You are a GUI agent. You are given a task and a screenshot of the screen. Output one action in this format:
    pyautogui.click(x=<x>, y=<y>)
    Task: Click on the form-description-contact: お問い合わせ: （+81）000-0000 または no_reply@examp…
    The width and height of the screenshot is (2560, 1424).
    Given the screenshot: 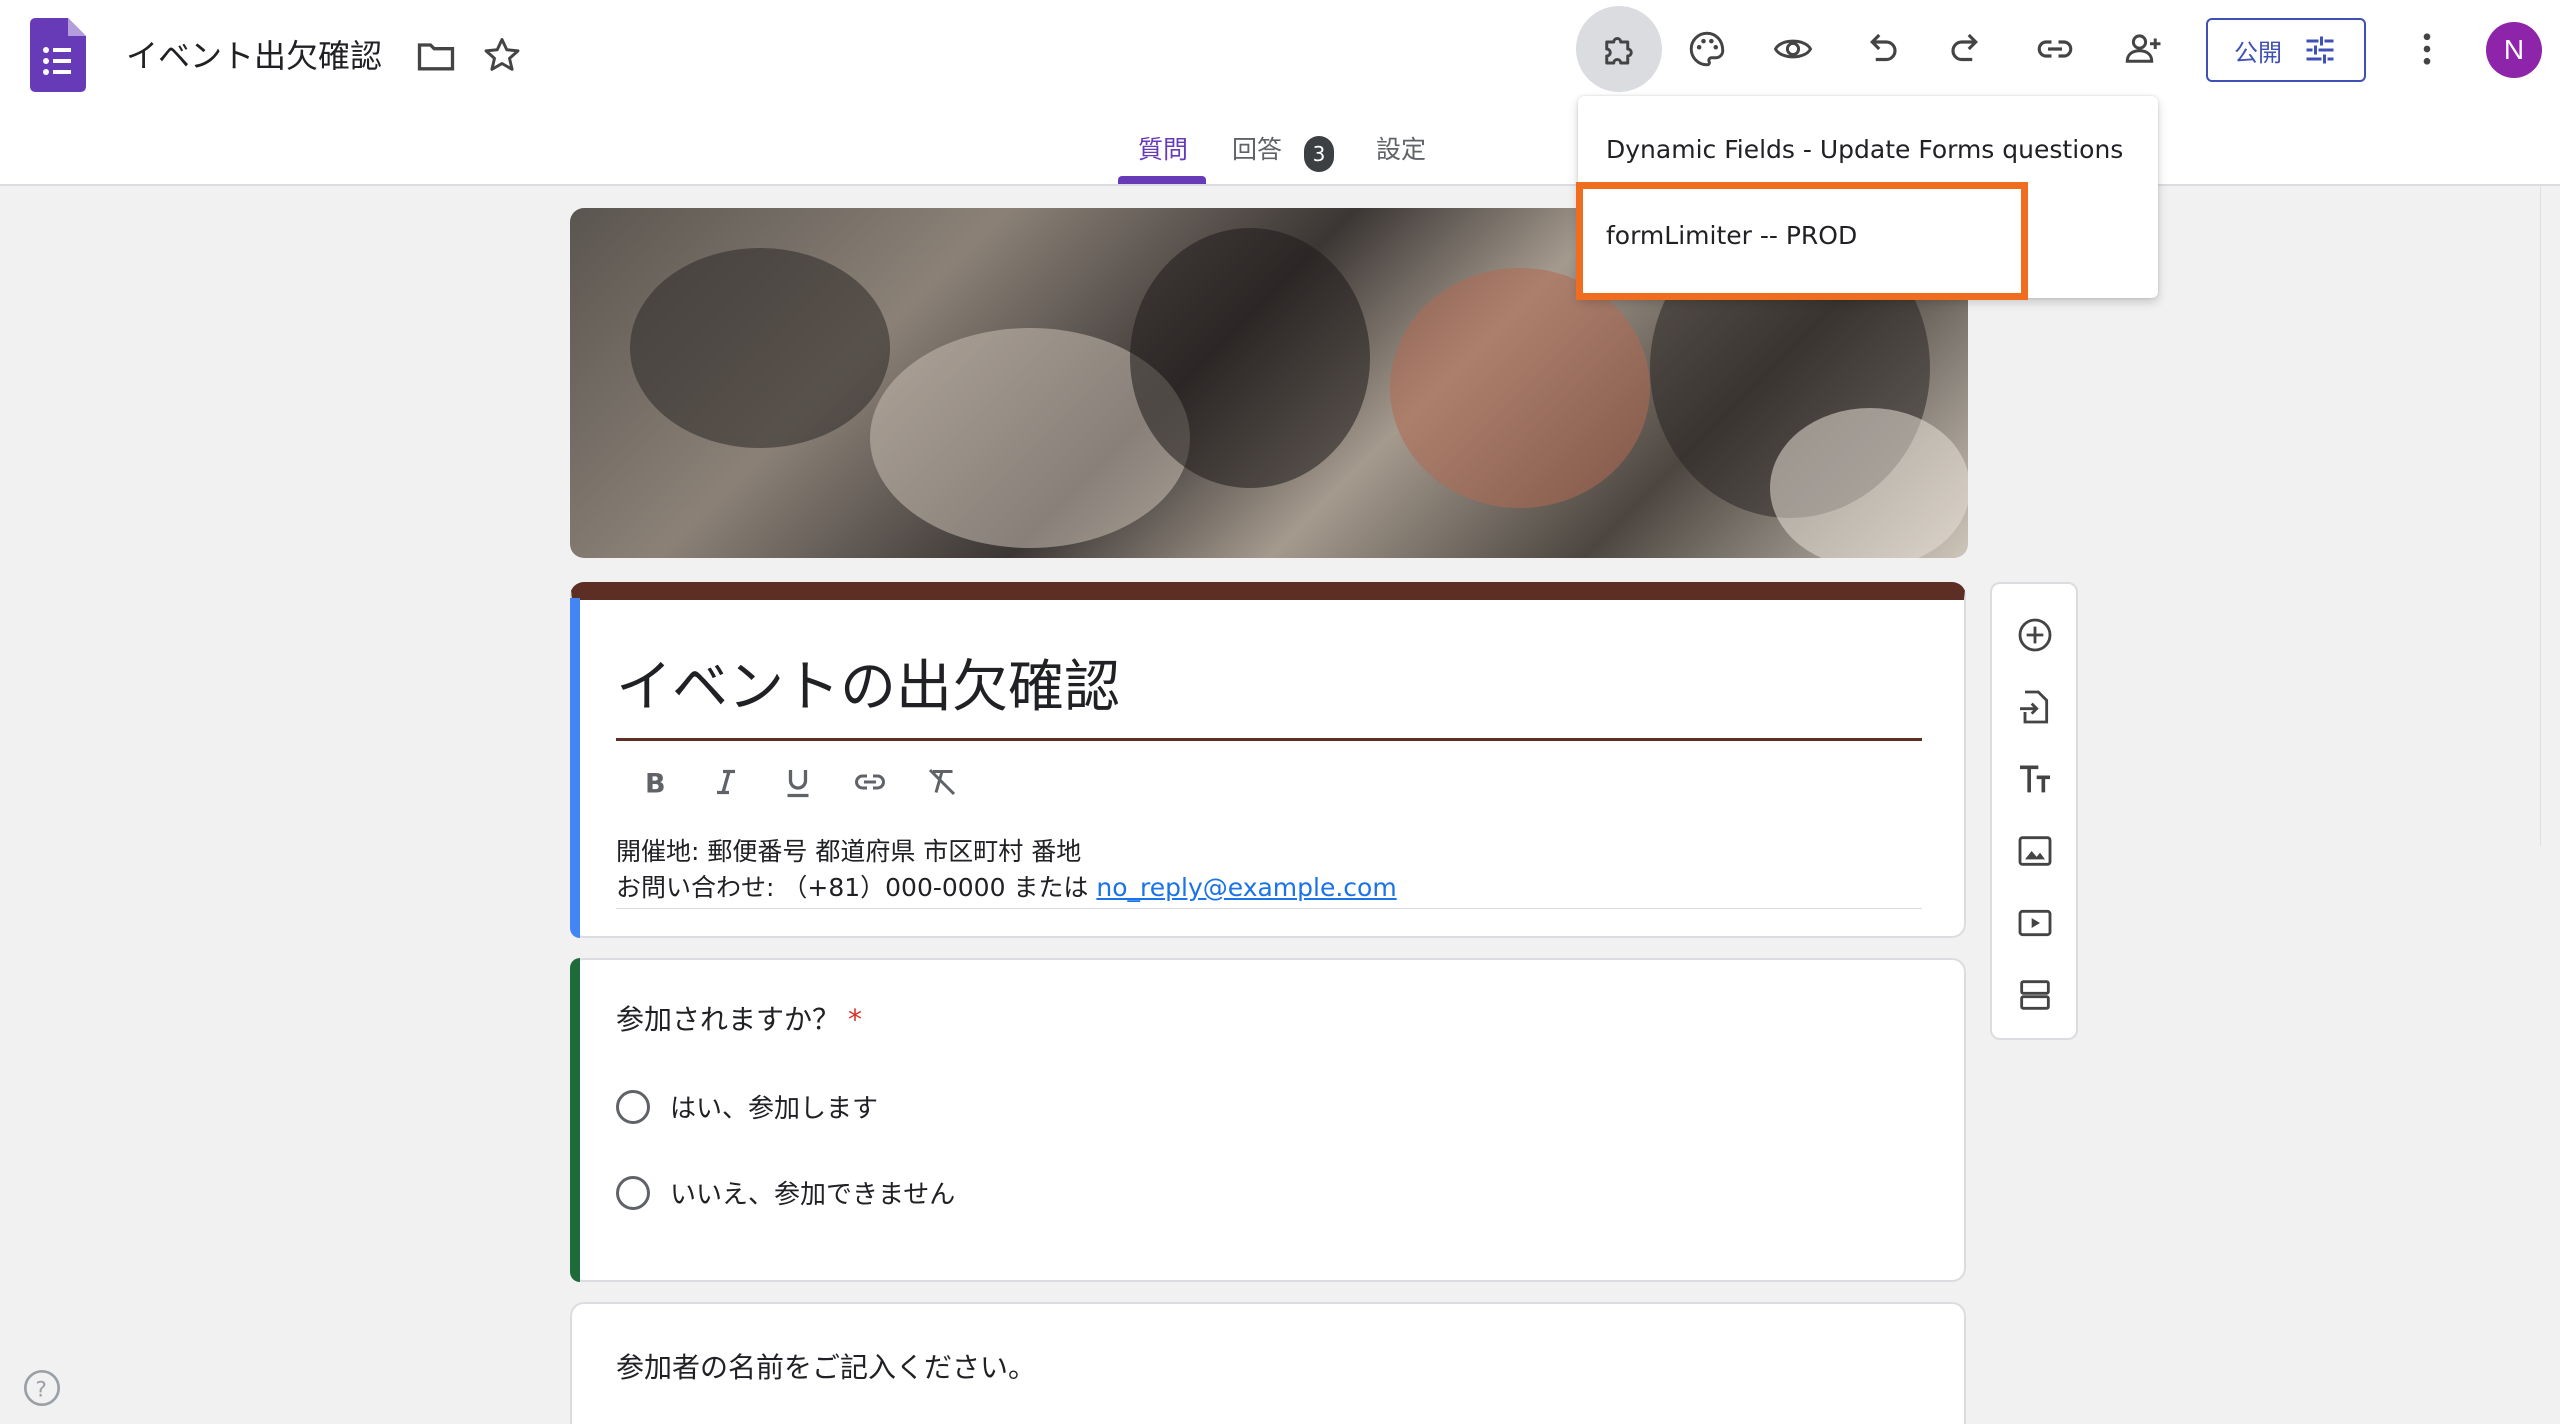 What is the action you would take?
    pyautogui.click(x=1006, y=888)
    